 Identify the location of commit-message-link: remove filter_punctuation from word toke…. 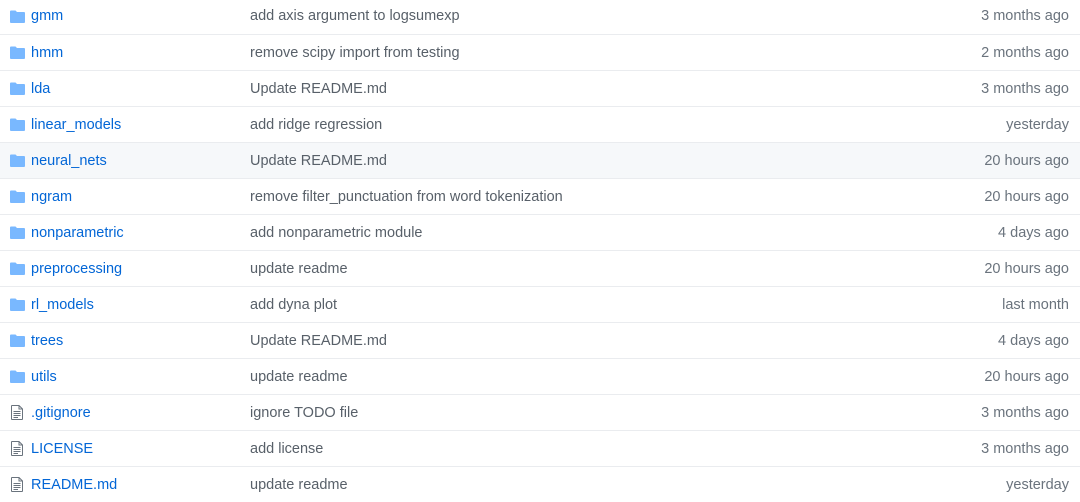
(406, 197).